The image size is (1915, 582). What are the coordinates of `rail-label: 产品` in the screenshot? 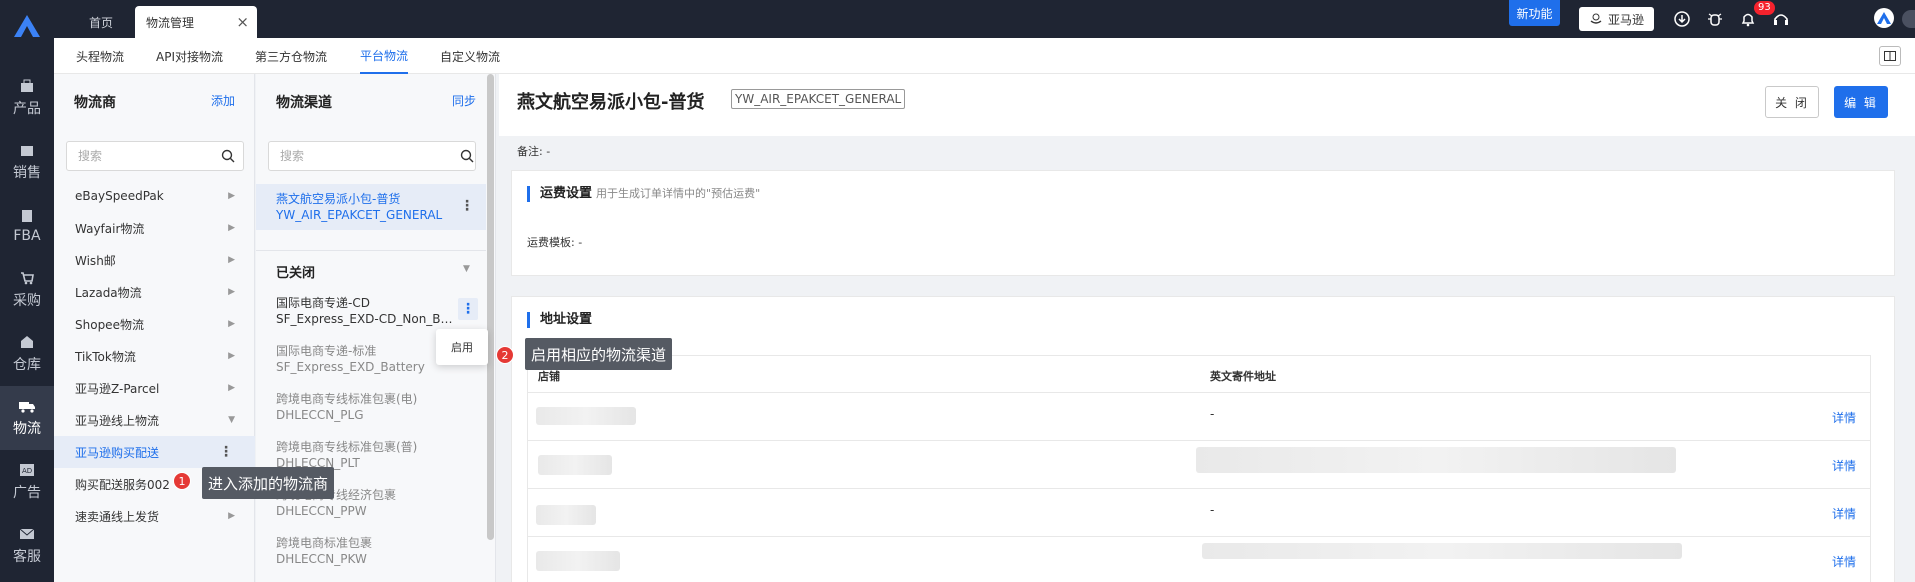 It's located at (27, 109).